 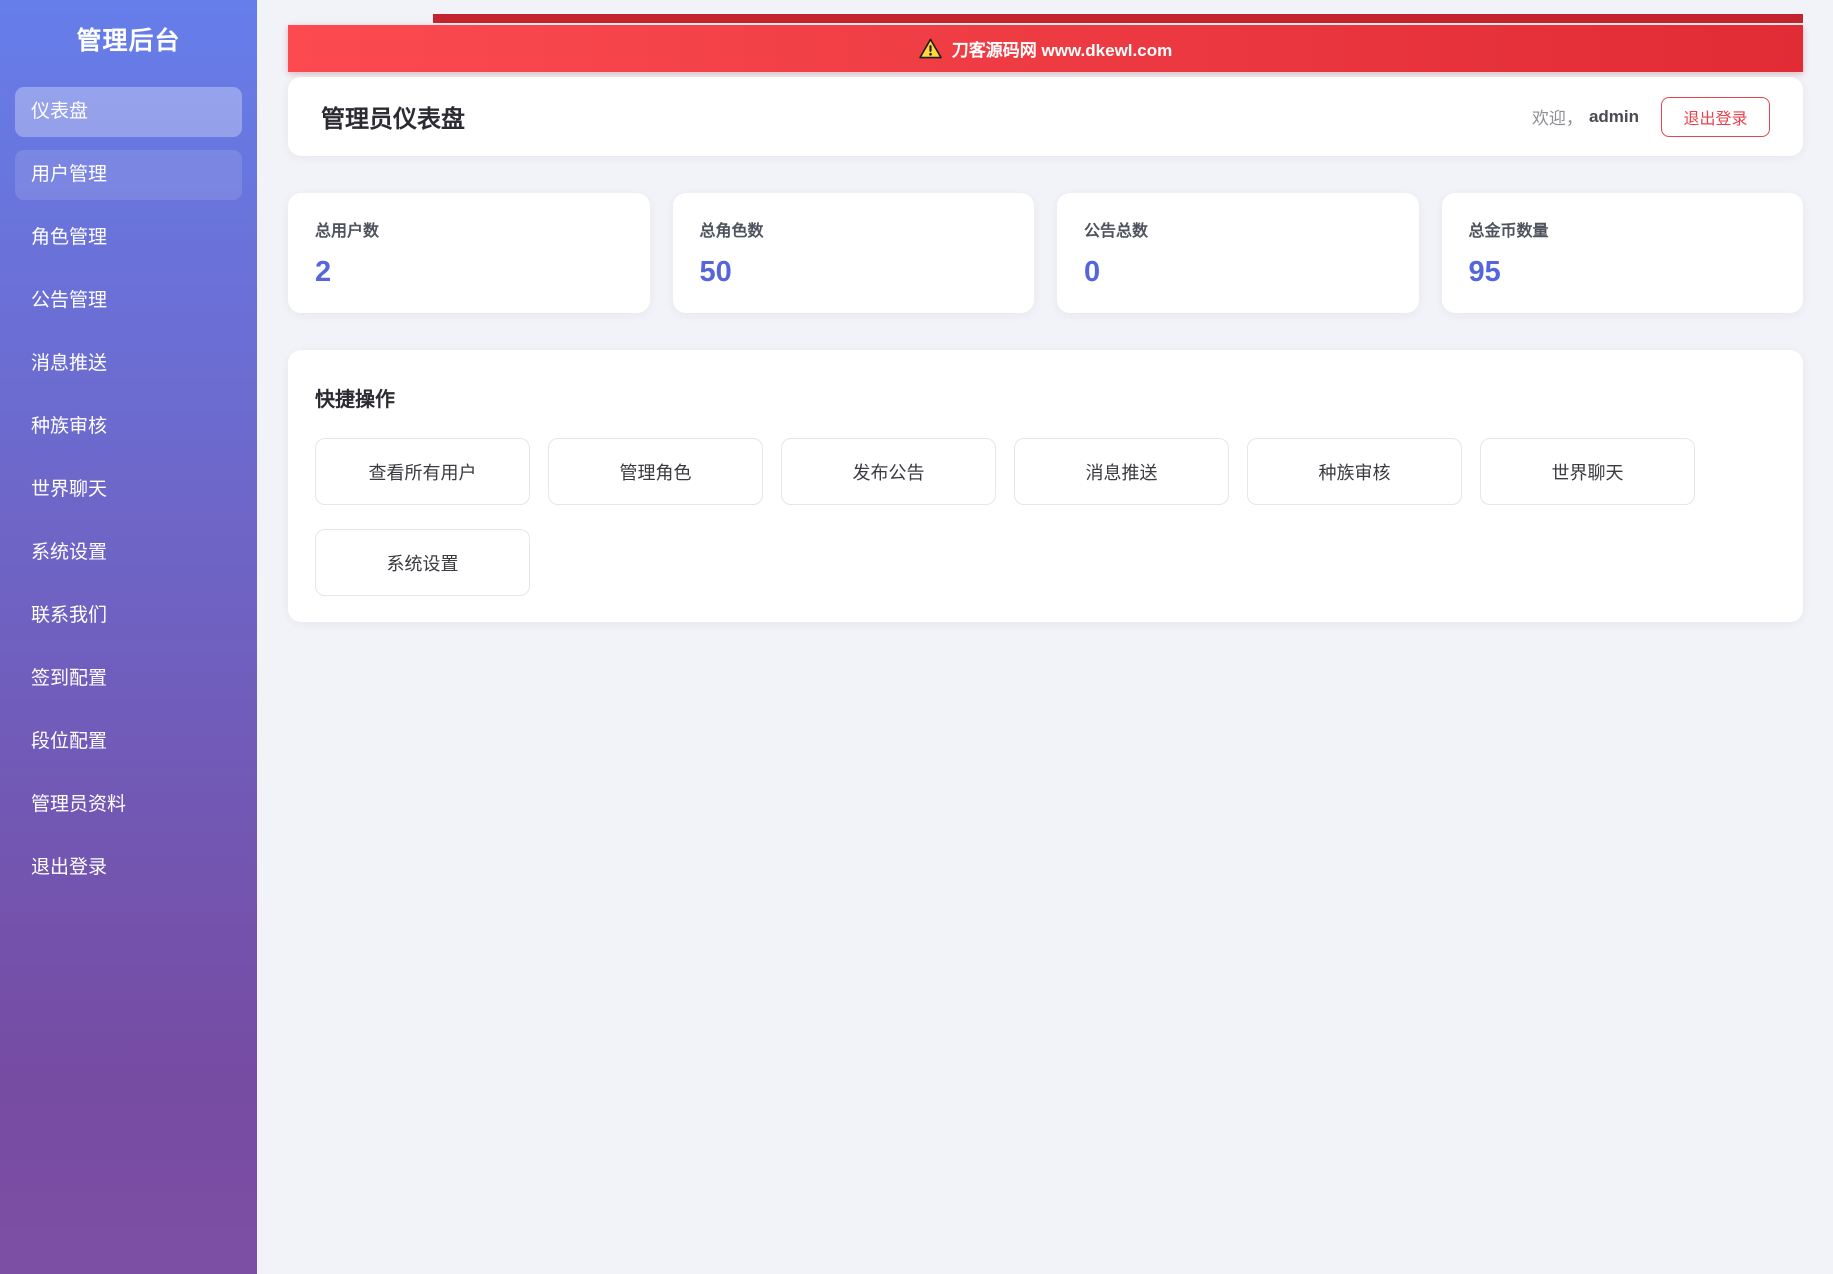 What do you see at coordinates (1116, 231) in the screenshot?
I see `stat-label: 公告总数` at bounding box center [1116, 231].